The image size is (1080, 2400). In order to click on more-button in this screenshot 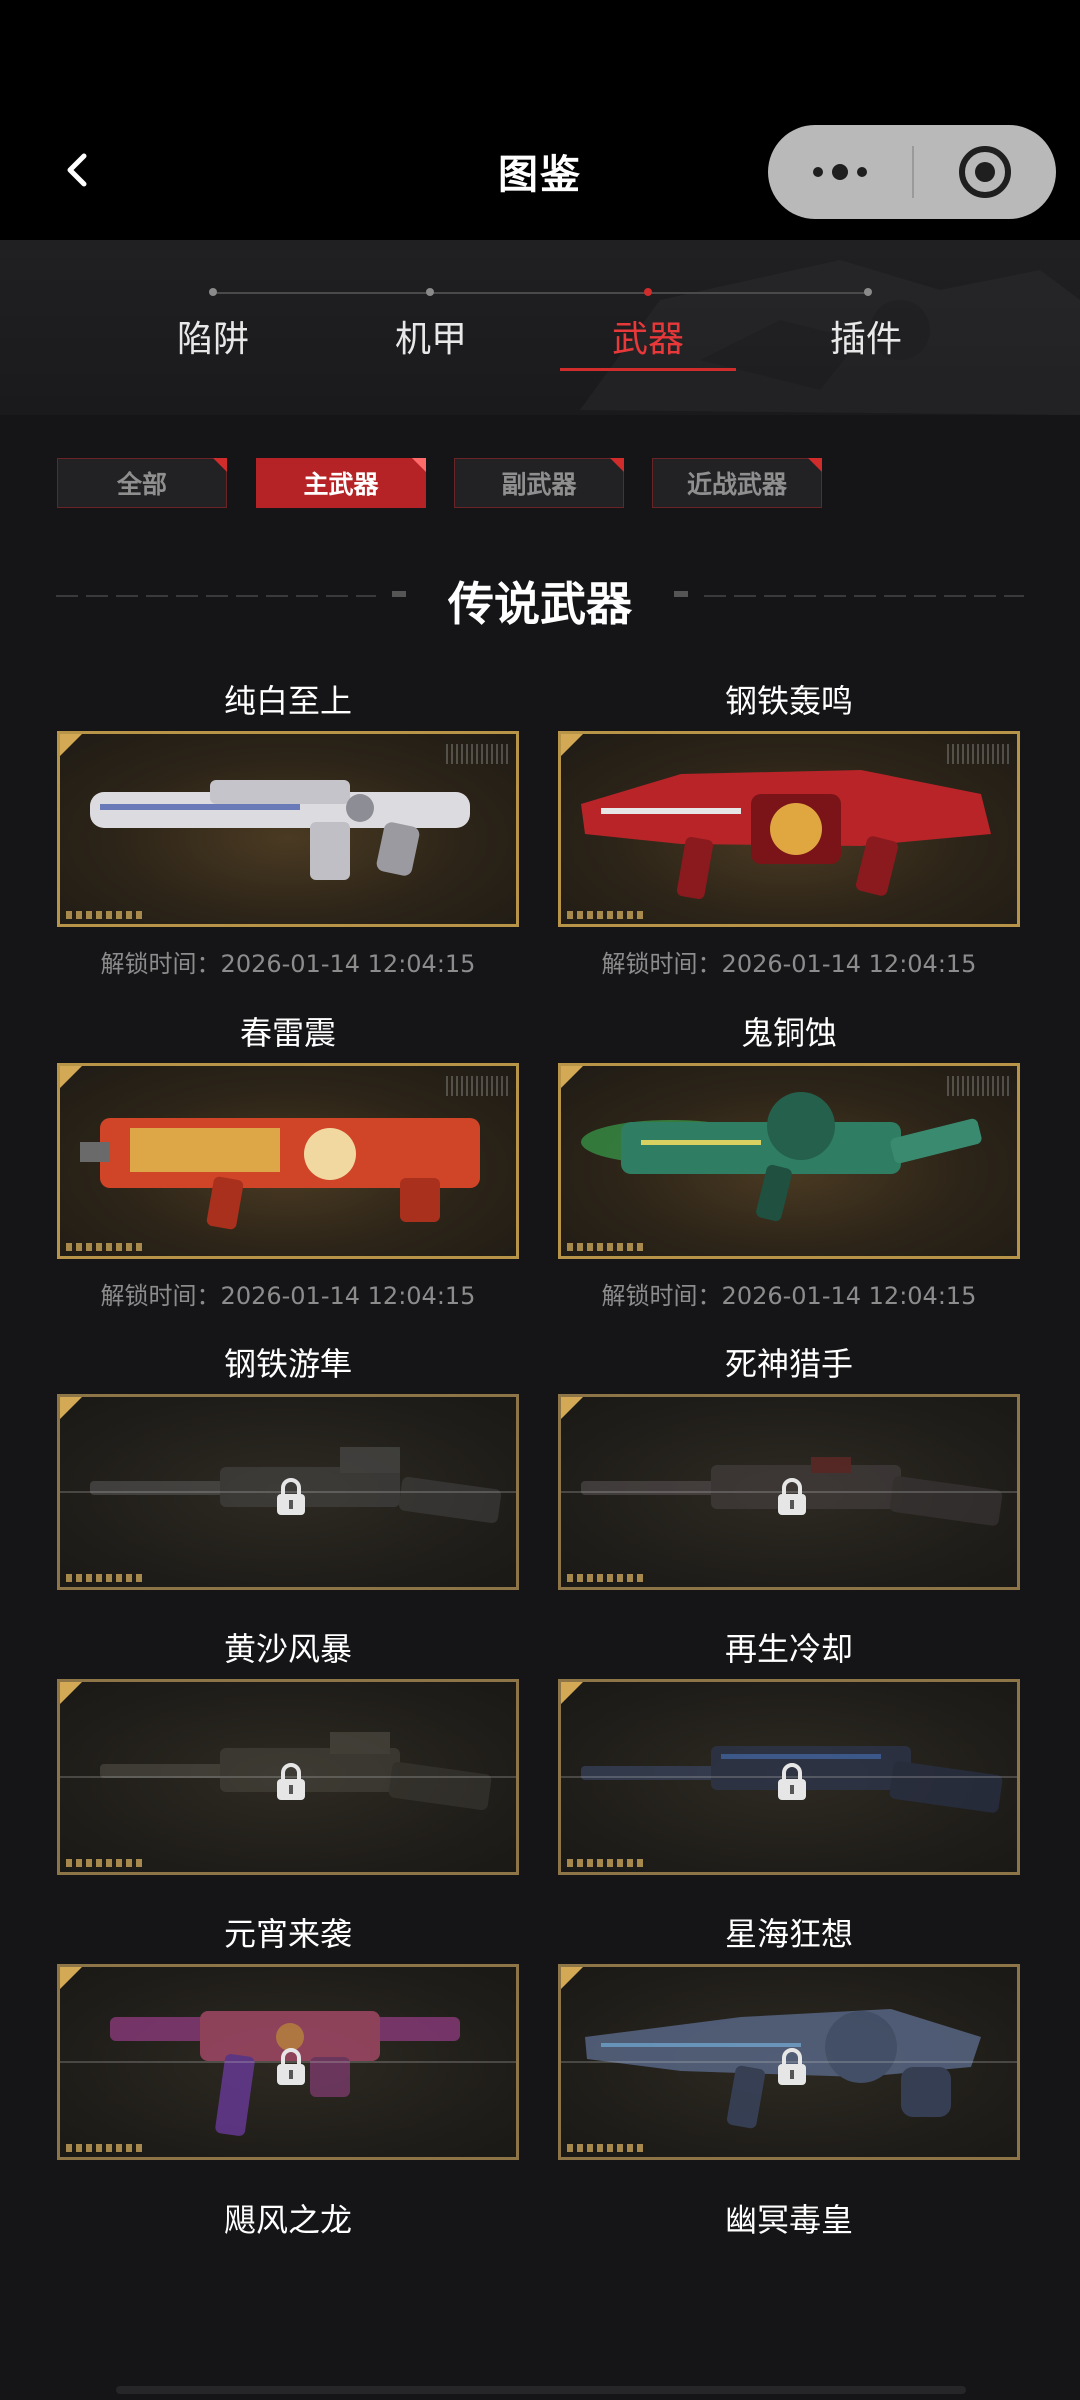, I will do `click(840, 172)`.